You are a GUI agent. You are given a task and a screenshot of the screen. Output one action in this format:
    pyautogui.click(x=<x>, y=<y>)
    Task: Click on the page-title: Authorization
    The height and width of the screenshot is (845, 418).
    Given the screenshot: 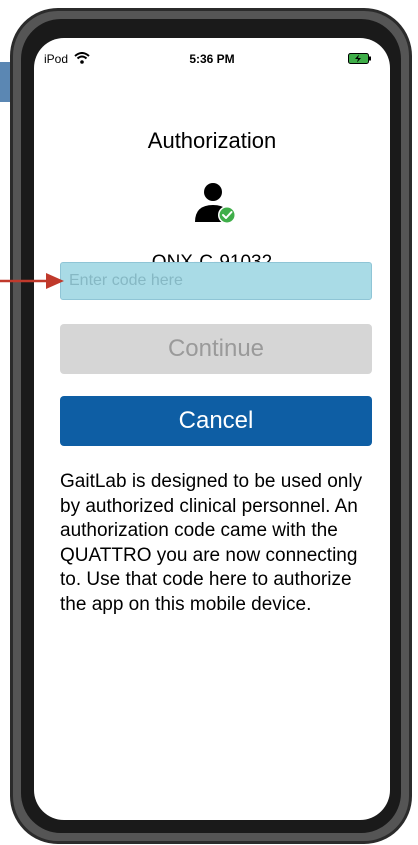 What is the action you would take?
    pyautogui.click(x=212, y=140)
    